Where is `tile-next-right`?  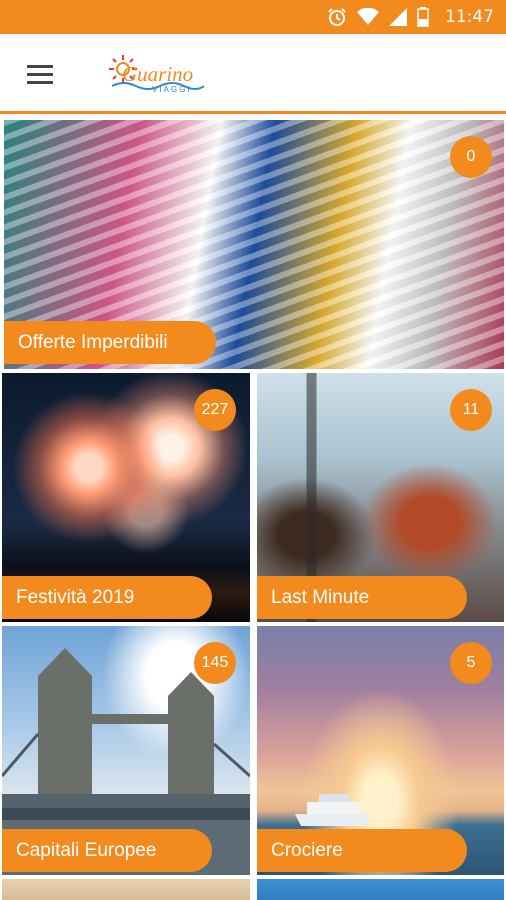
tile-next-right is located at coordinates (380, 889).